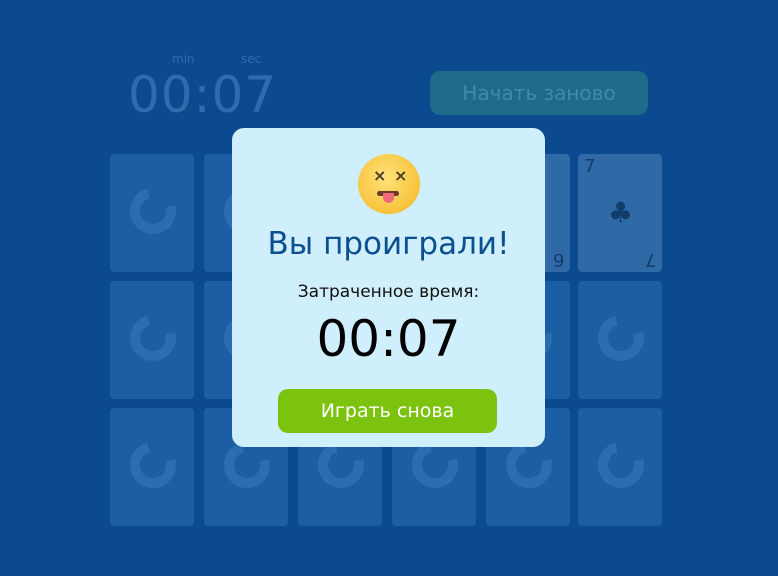 This screenshot has width=778, height=576. I want to click on elapsed-time-label: Затраченное время:, so click(388, 292).